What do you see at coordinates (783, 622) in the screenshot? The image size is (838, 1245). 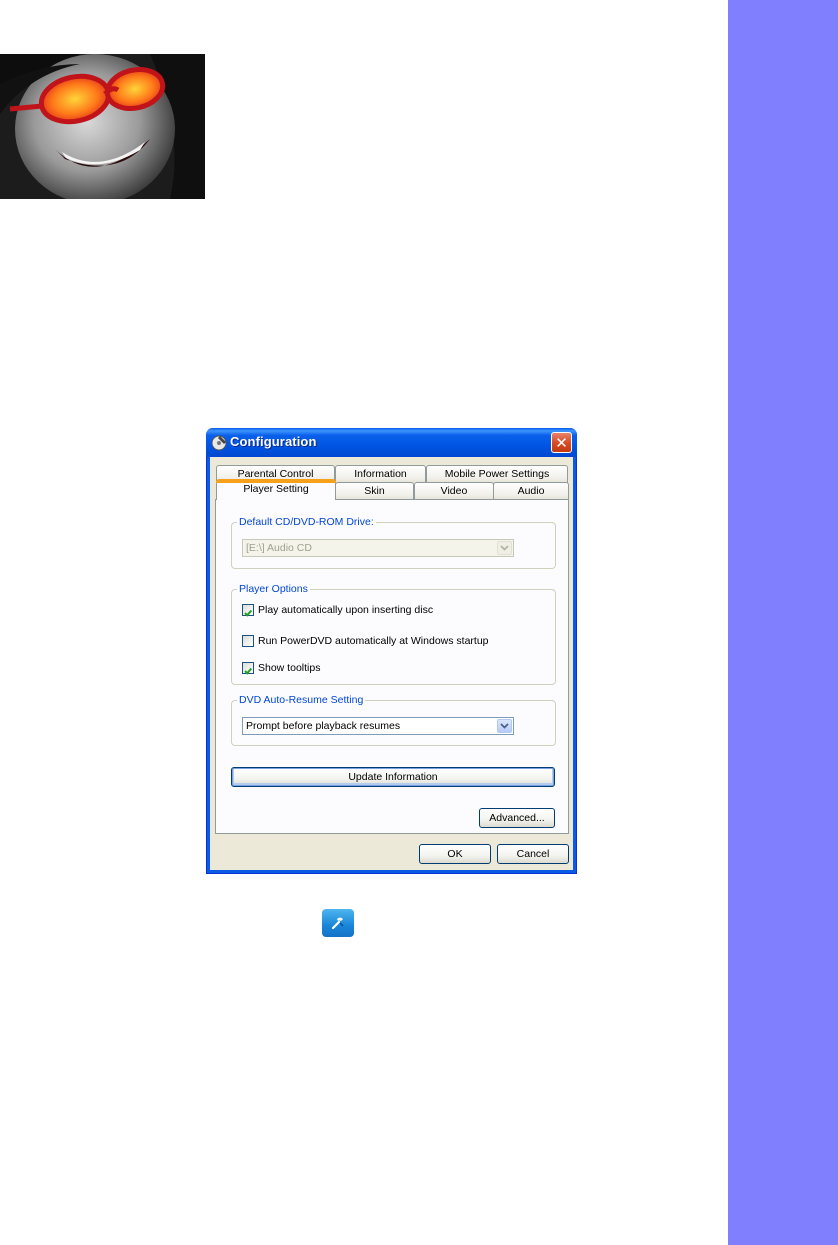 I see `side-bar` at bounding box center [783, 622].